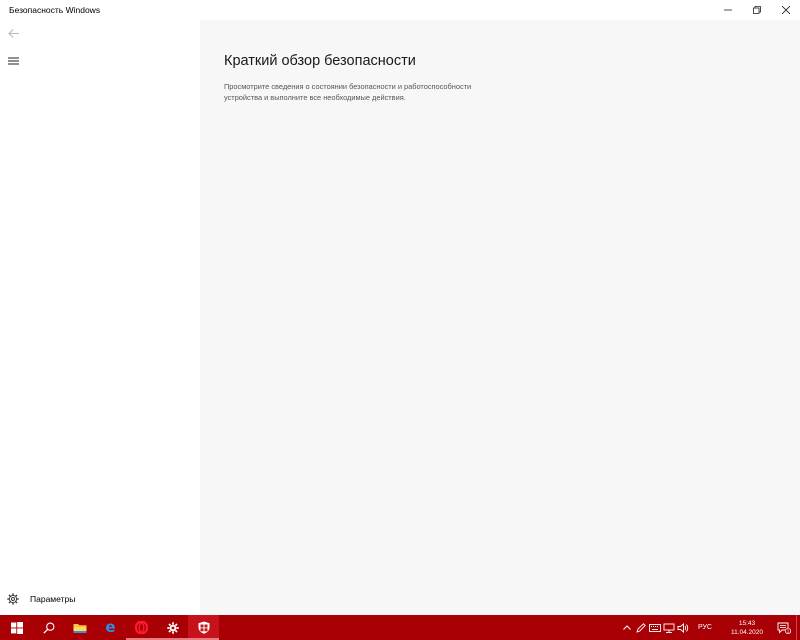  I want to click on minimize-icon, so click(727, 10).